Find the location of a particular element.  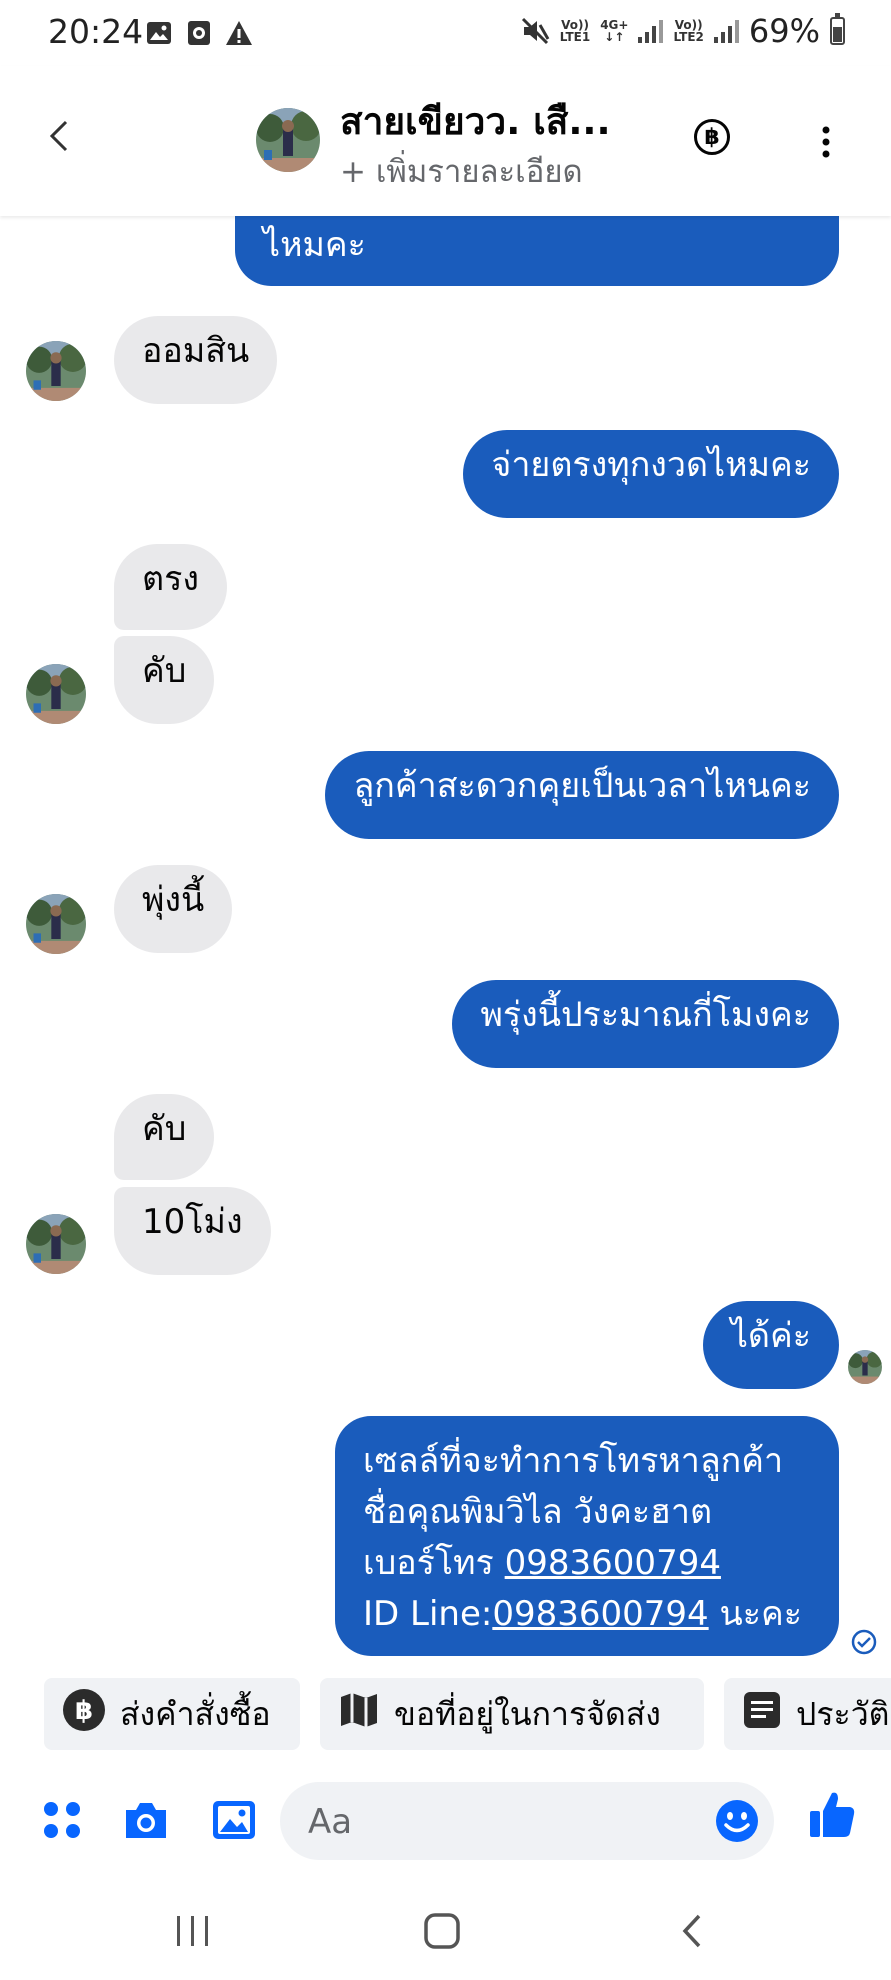

payment-baht-icon: ฿ is located at coordinates (712, 137).